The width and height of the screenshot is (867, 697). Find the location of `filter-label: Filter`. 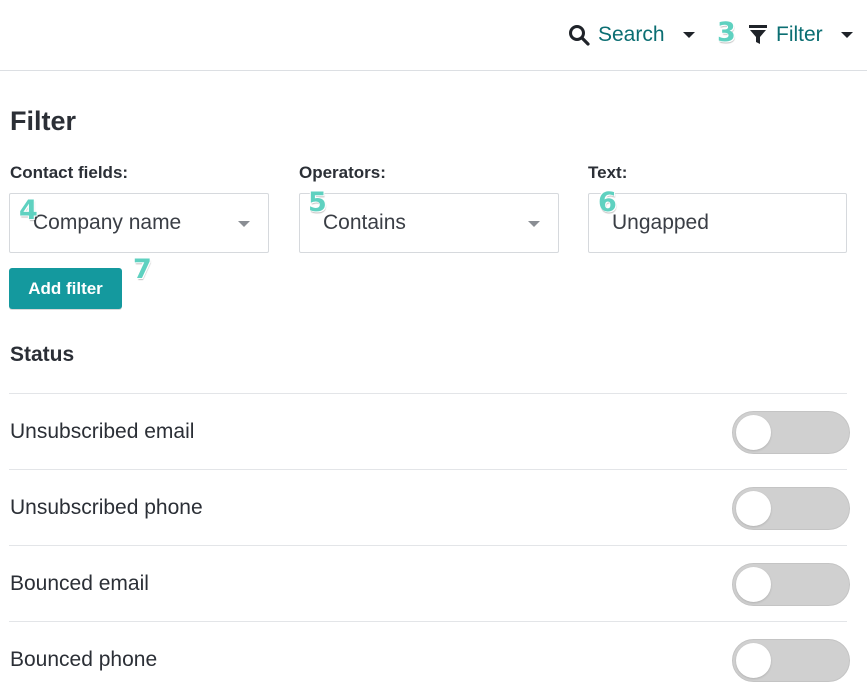

filter-label: Filter is located at coordinates (799, 34).